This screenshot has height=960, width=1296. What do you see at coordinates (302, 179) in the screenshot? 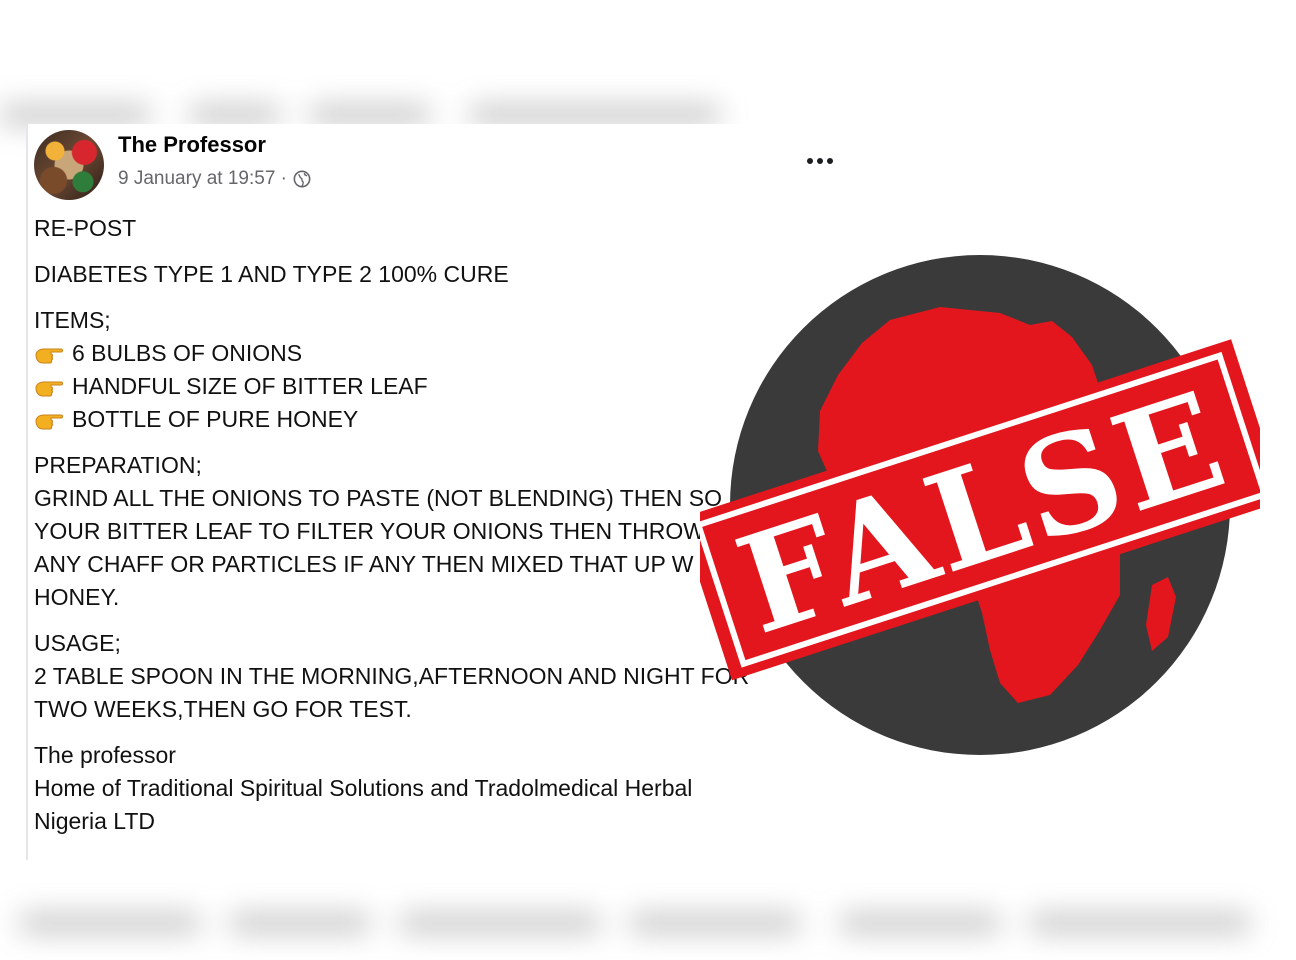
I see `globe-icon` at bounding box center [302, 179].